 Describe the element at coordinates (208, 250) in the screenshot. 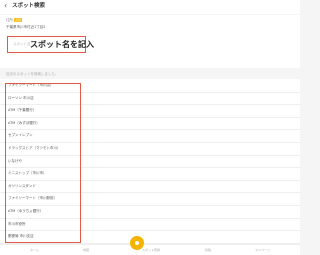

I see `tab-post: 投稿` at that location.